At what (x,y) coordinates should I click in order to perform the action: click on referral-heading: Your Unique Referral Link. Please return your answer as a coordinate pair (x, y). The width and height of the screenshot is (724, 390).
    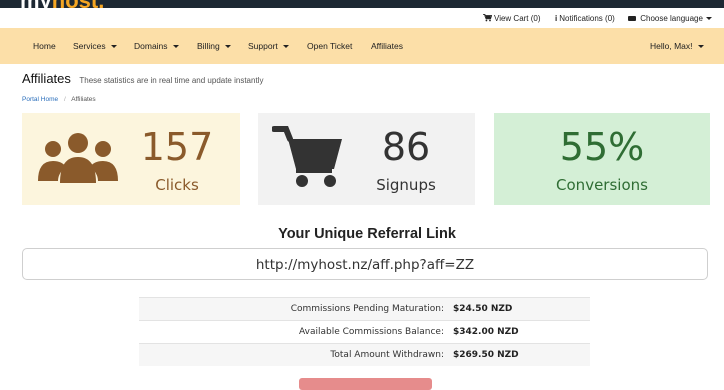
    Looking at the image, I should click on (367, 234).